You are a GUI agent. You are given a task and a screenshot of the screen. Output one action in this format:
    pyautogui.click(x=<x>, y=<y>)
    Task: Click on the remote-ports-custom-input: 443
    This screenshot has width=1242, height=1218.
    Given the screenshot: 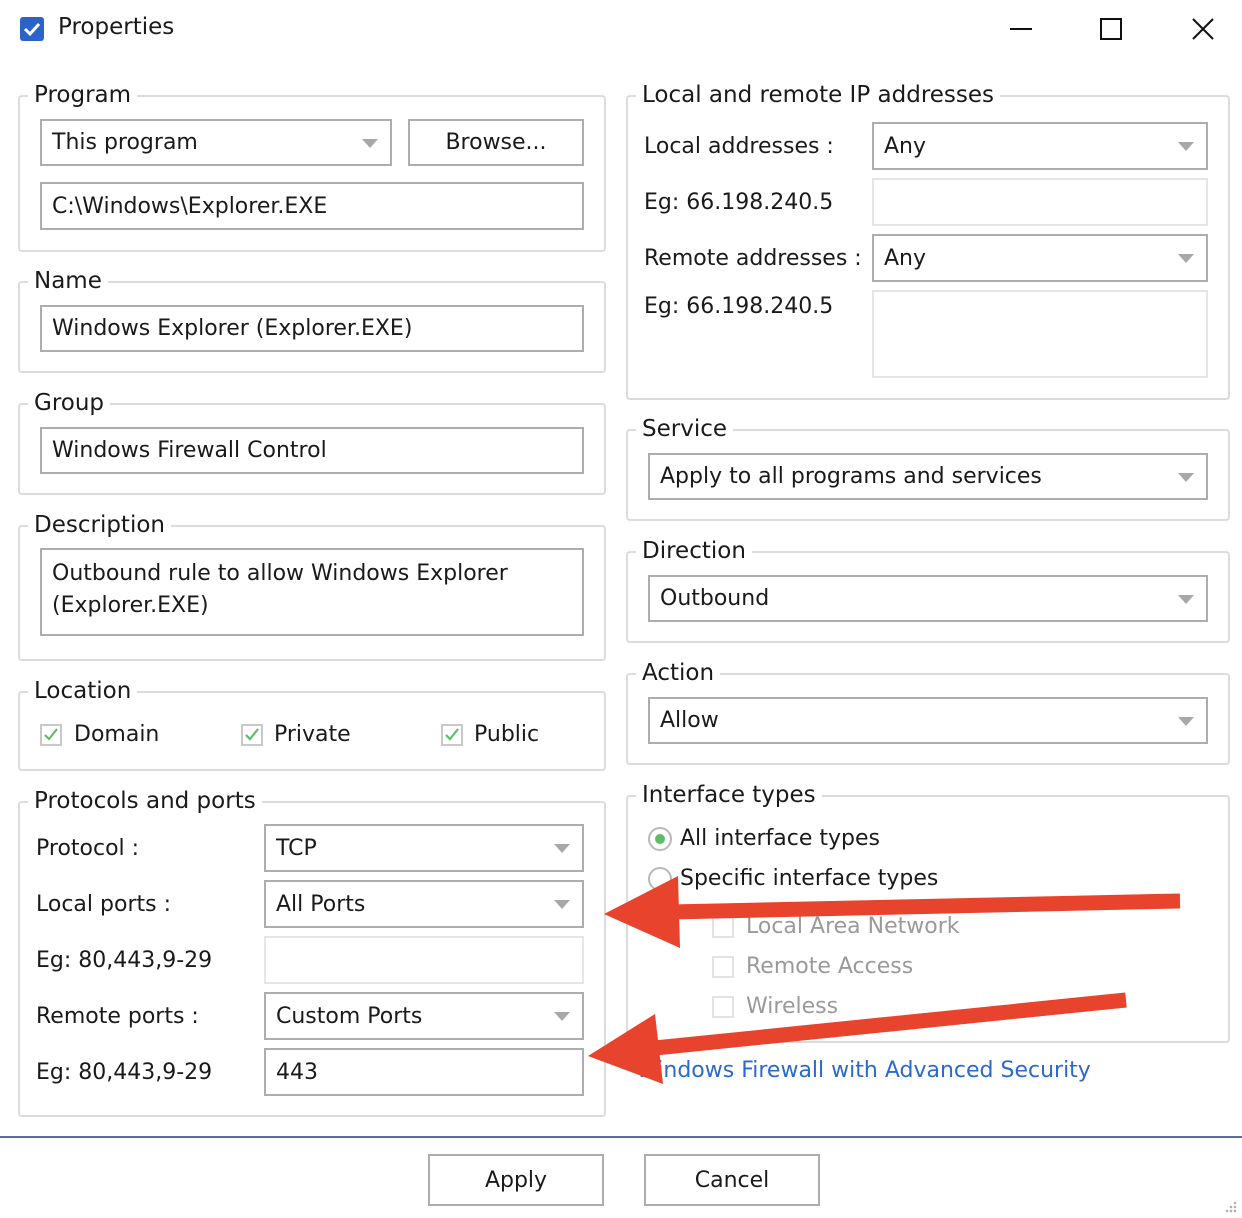 What is the action you would take?
    pyautogui.click(x=424, y=1072)
    